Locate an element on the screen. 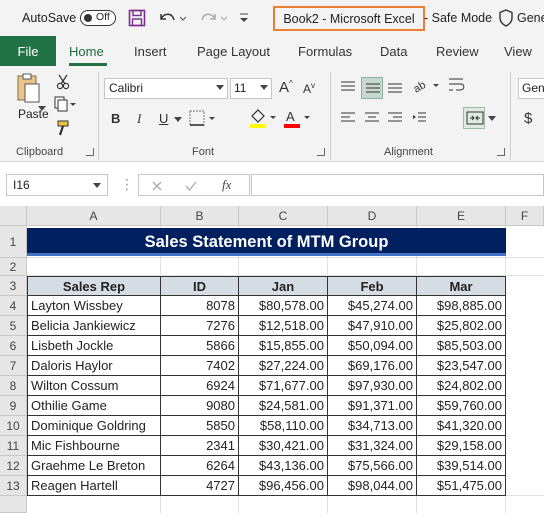  formula-input is located at coordinates (397, 185).